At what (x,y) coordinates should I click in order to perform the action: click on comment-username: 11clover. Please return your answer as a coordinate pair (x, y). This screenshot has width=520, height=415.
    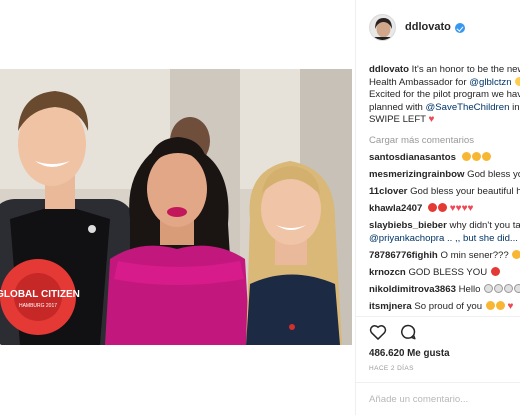
    Looking at the image, I should click on (388, 191).